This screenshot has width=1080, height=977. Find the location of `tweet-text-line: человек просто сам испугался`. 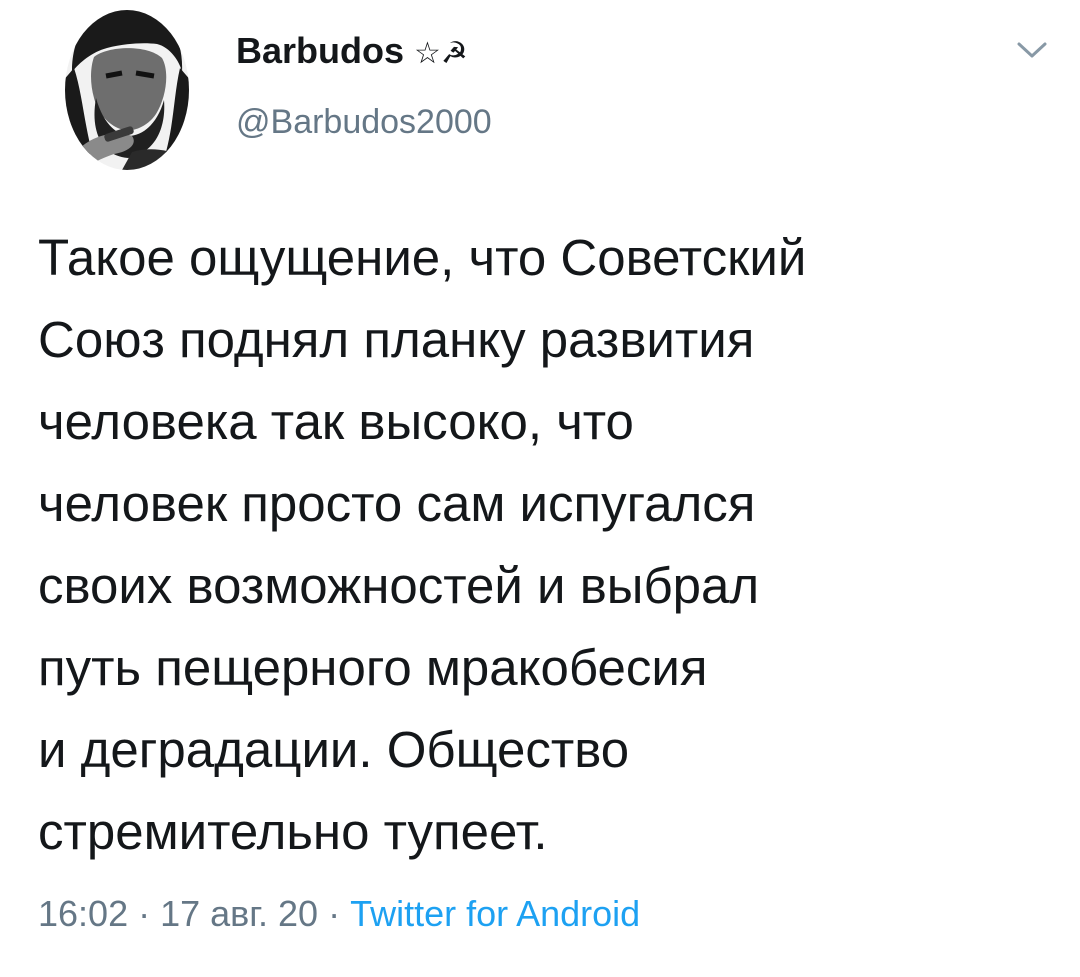

tweet-text-line: человек просто сам испугался is located at coordinates (397, 503).